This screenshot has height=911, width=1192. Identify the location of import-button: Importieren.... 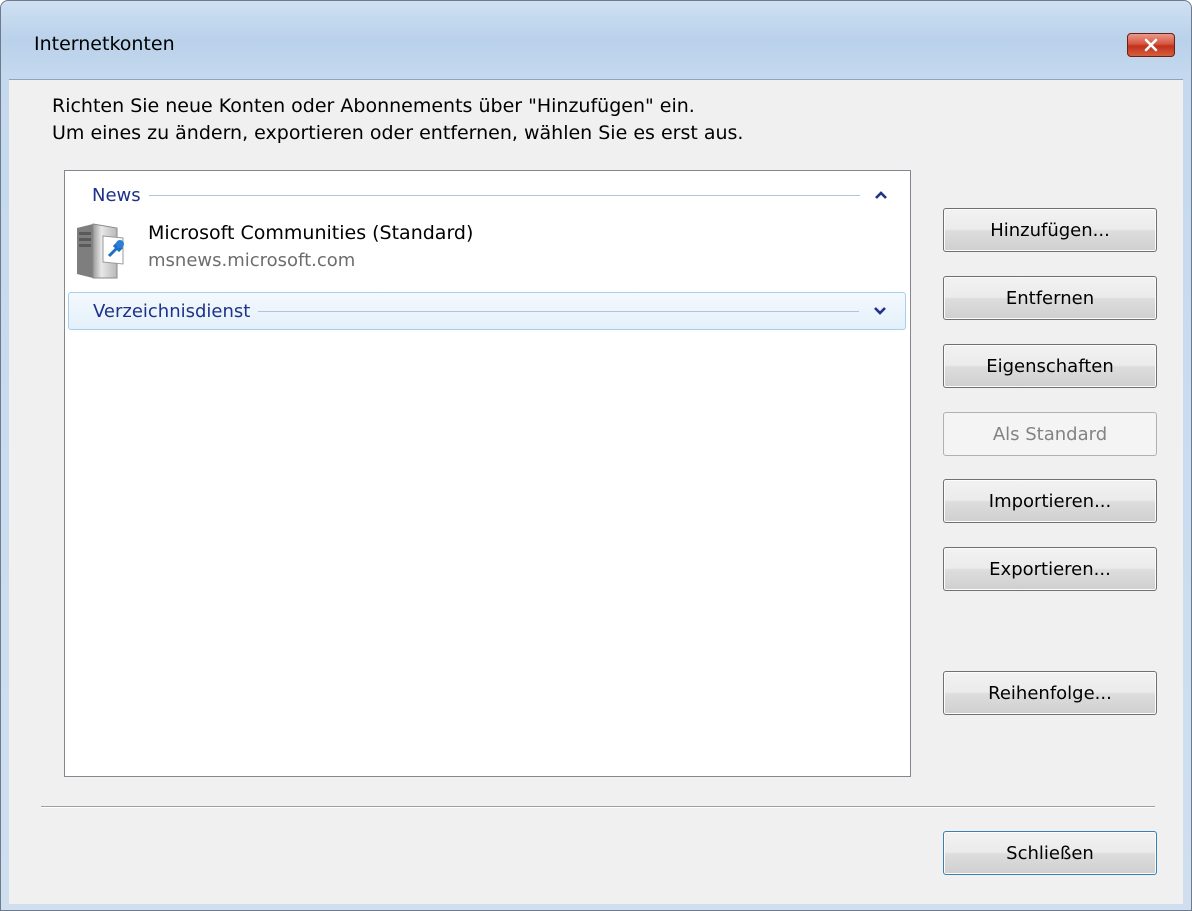
(1050, 501).